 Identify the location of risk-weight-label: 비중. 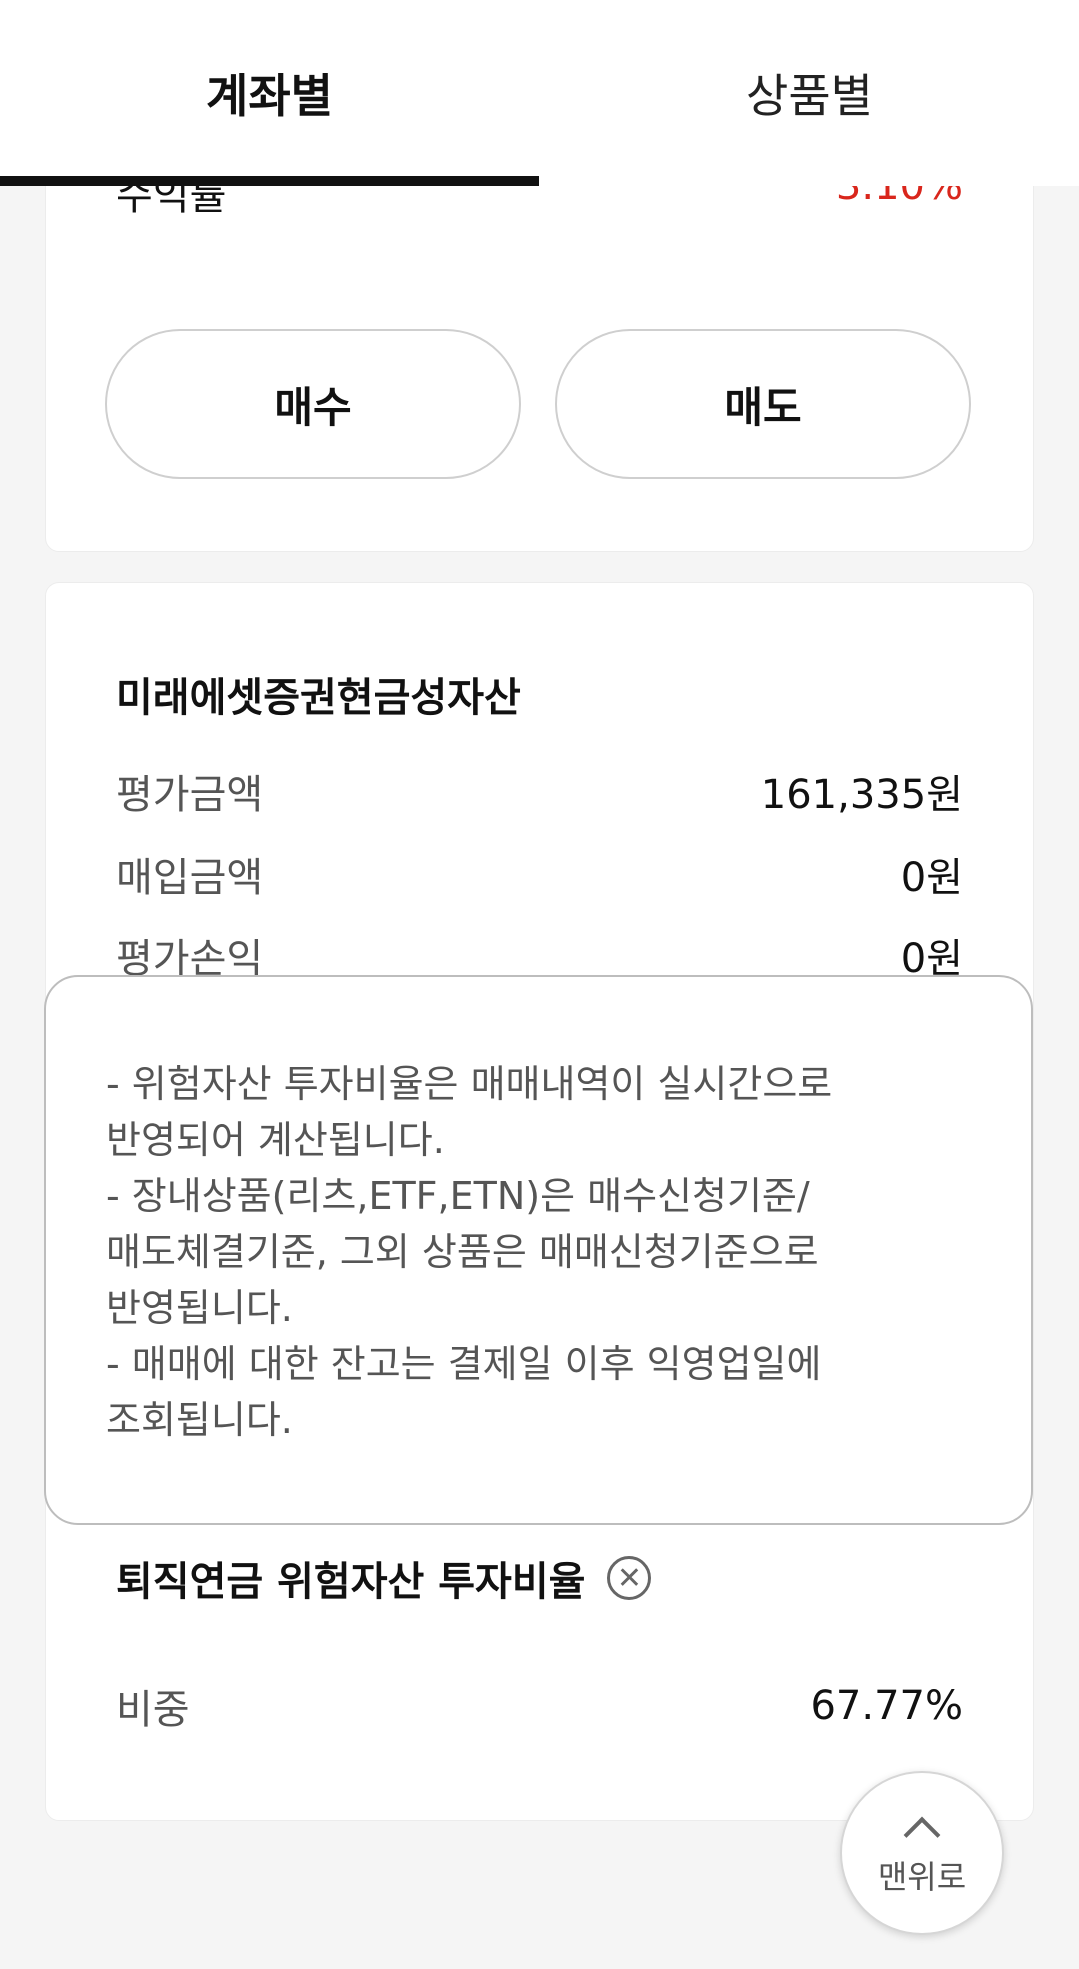
(153, 1710).